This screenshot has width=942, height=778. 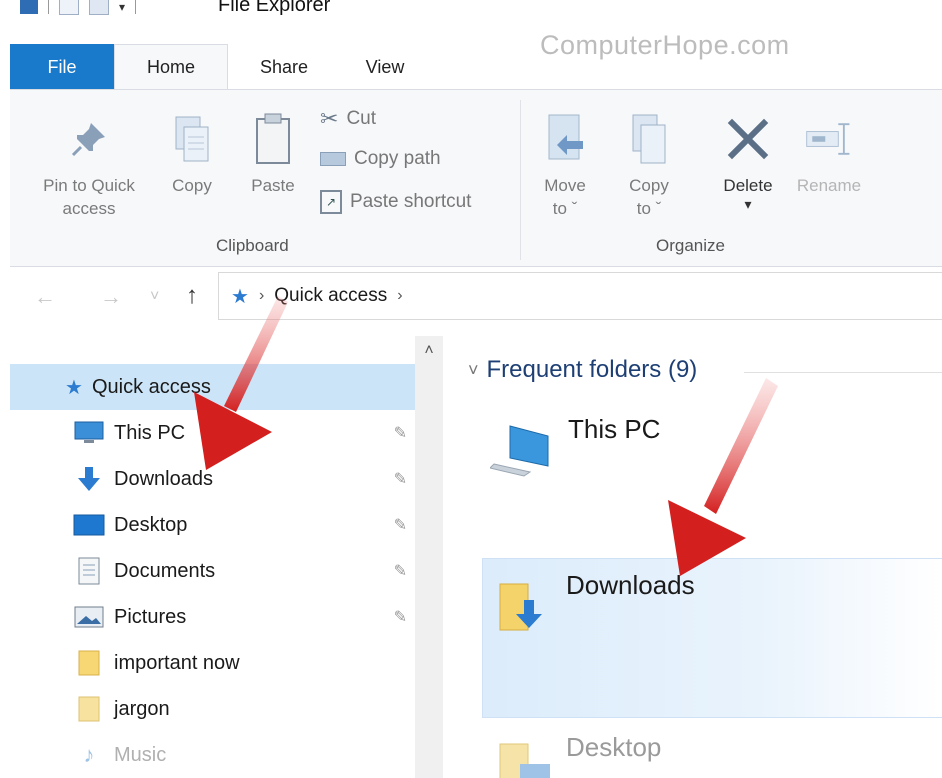 What do you see at coordinates (649, 185) in the screenshot?
I see `copy-to-label: Copy` at bounding box center [649, 185].